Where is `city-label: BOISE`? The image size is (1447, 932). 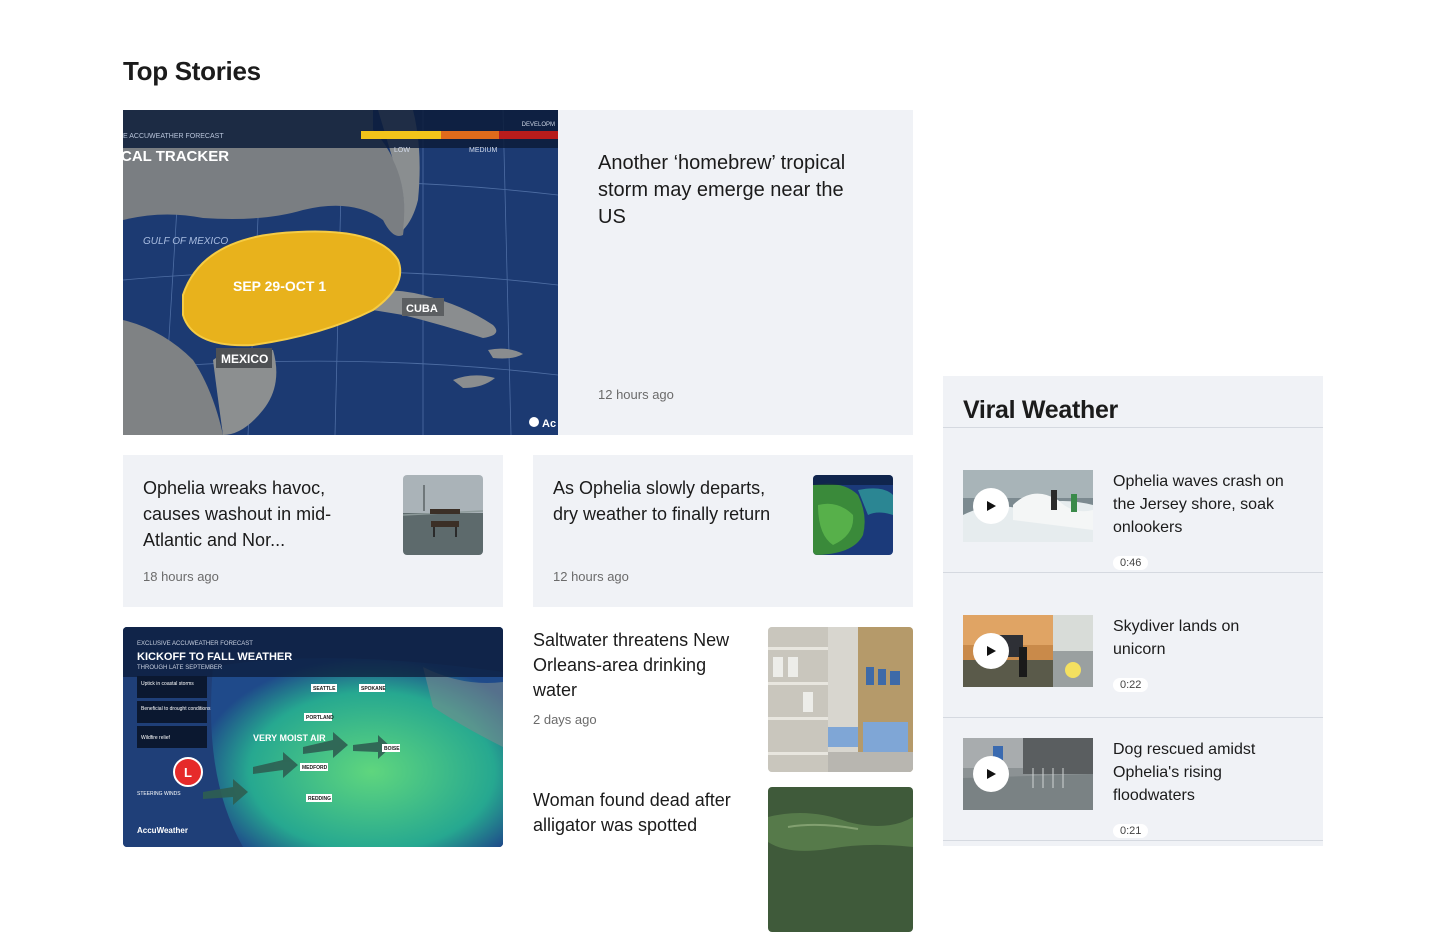 city-label: BOISE is located at coordinates (392, 749).